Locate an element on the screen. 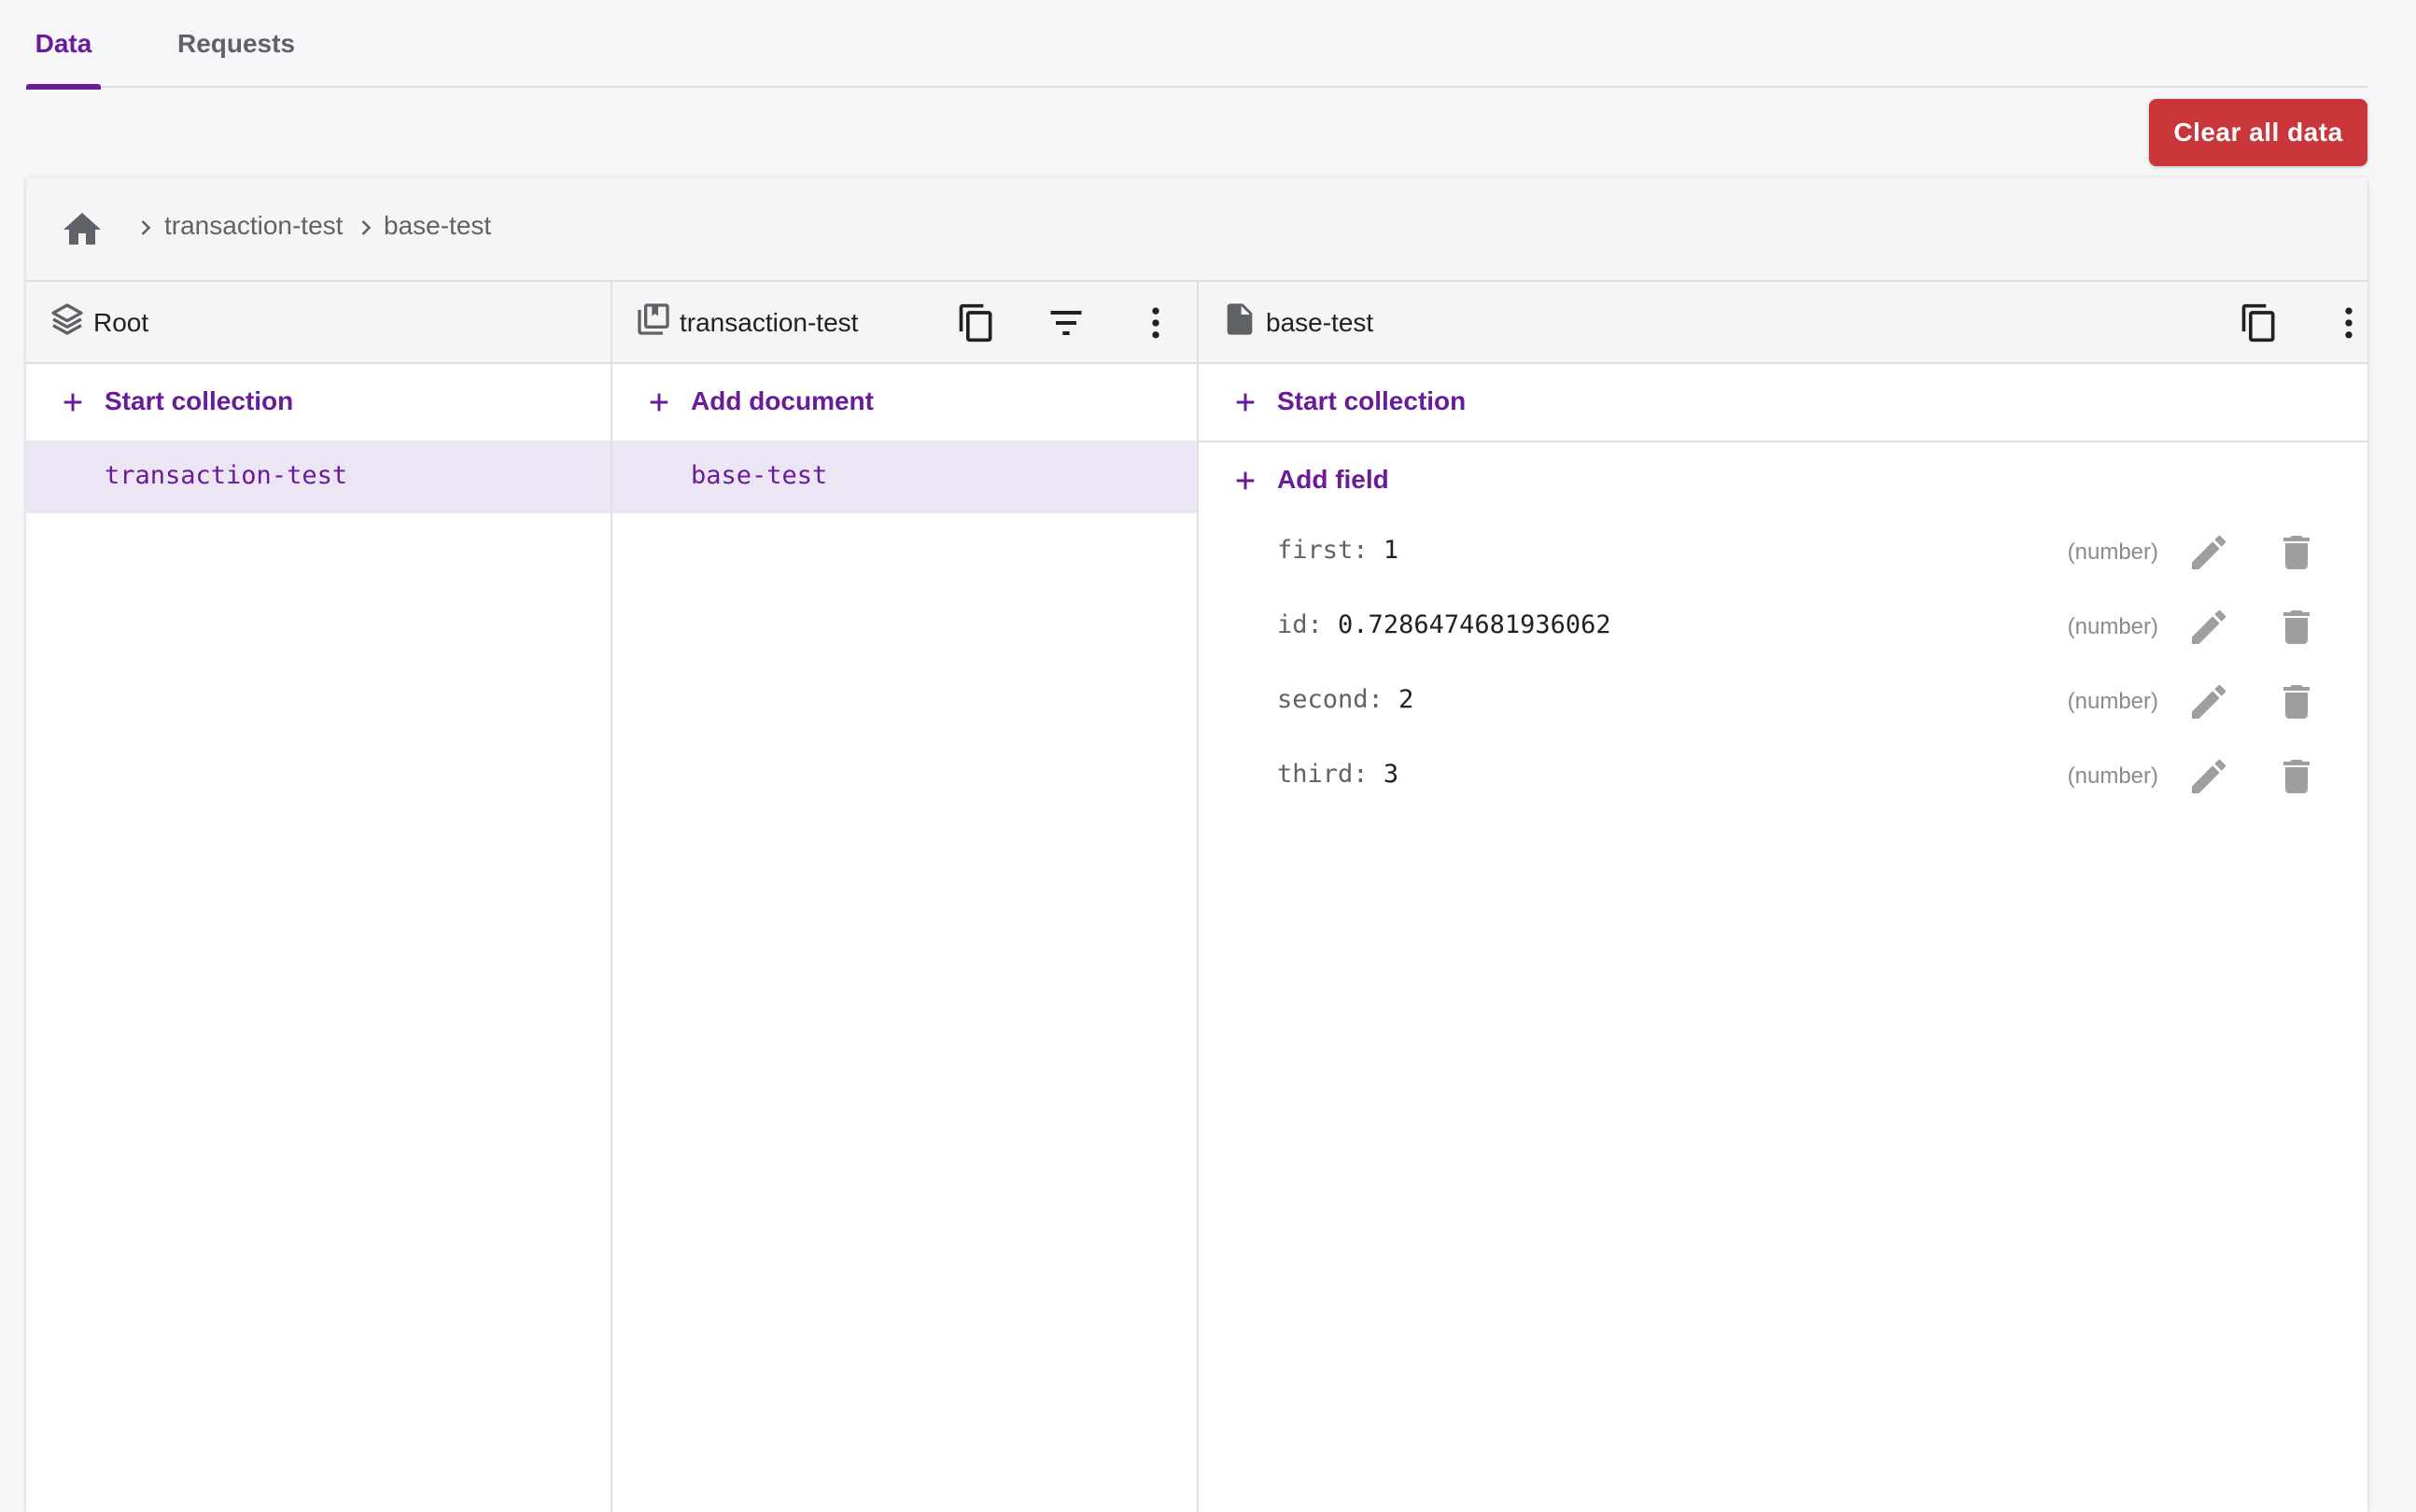 This screenshot has width=2416, height=1512. tab-data: Data is located at coordinates (63, 45).